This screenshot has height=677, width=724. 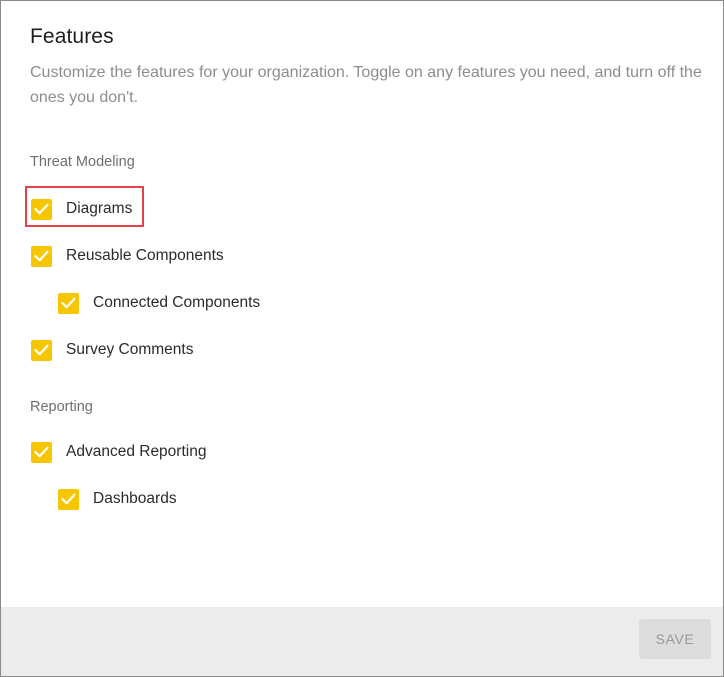 What do you see at coordinates (135, 498) in the screenshot?
I see `dashboards-label: Dashboards` at bounding box center [135, 498].